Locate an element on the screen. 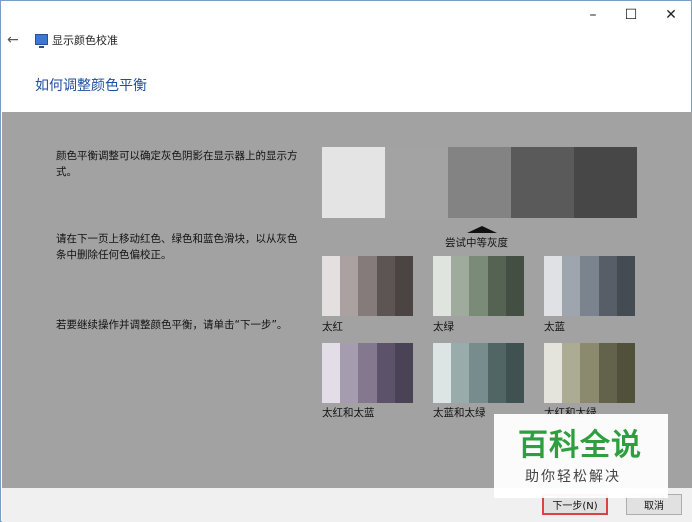  reference-label: 尝试中等灰度 is located at coordinates (476, 243).